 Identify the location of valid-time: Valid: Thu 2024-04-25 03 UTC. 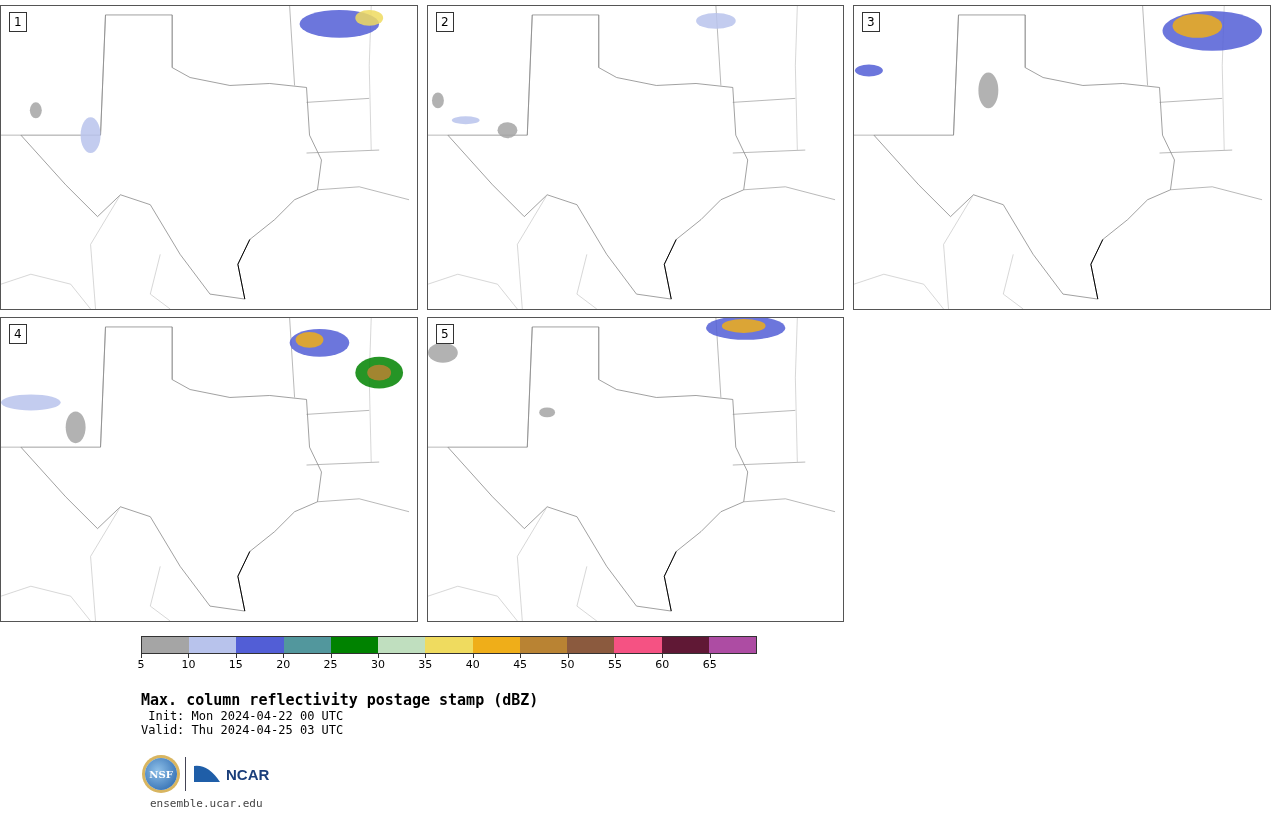
(242, 730).